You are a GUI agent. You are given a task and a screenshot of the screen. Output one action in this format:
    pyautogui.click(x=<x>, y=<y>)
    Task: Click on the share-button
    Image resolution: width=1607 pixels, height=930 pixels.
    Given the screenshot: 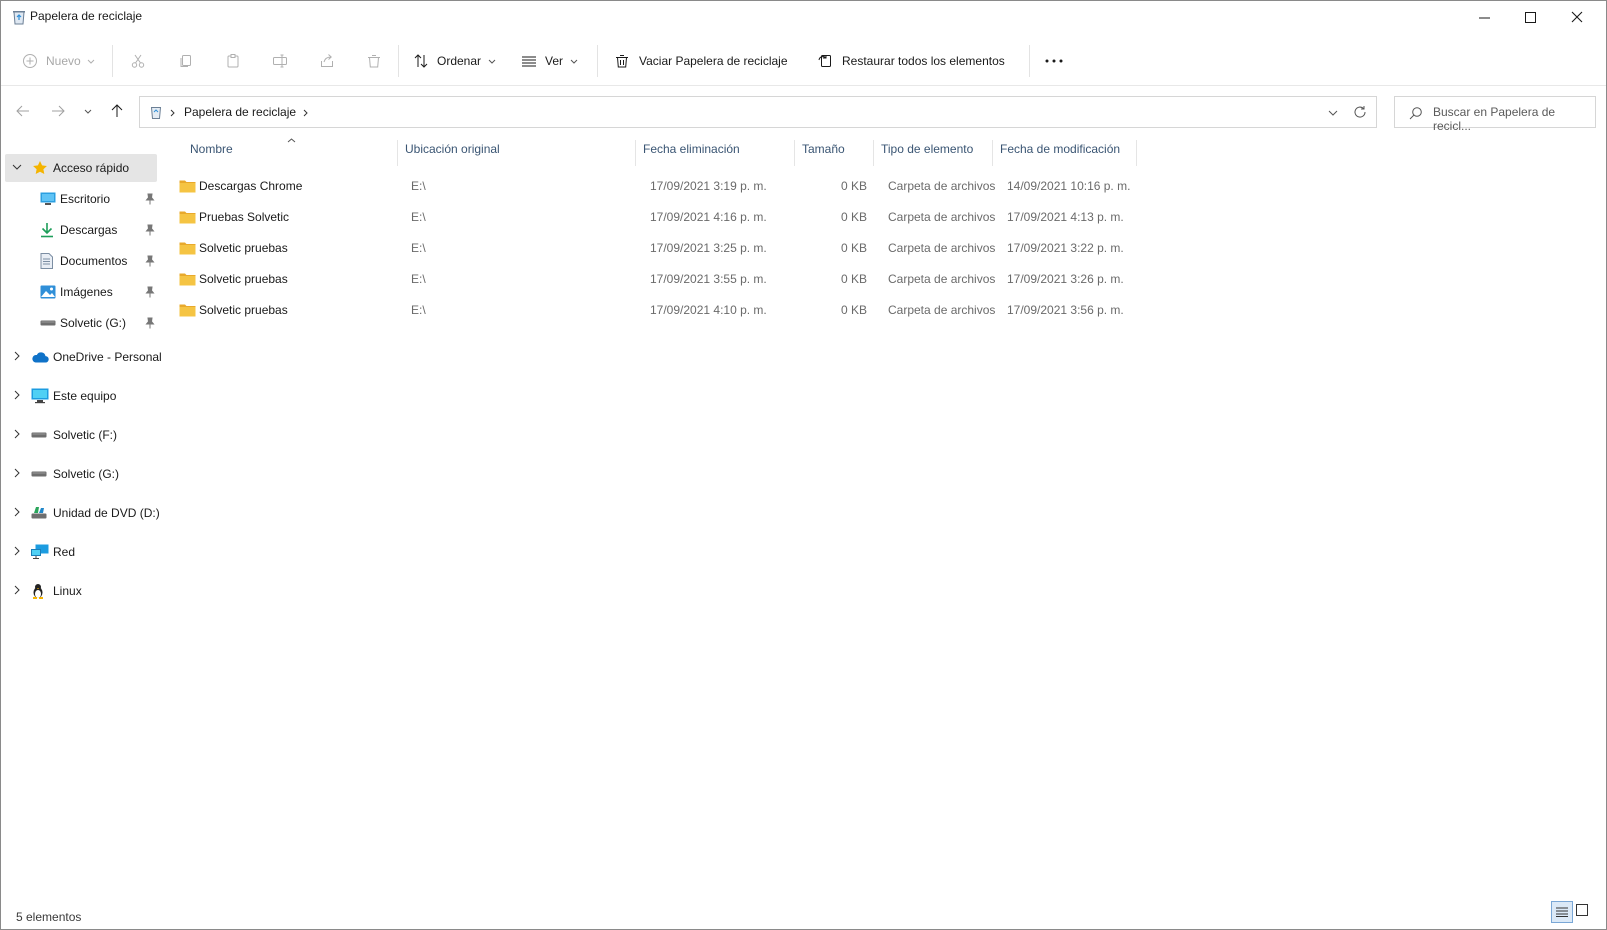 What is the action you would take?
    pyautogui.click(x=327, y=61)
    